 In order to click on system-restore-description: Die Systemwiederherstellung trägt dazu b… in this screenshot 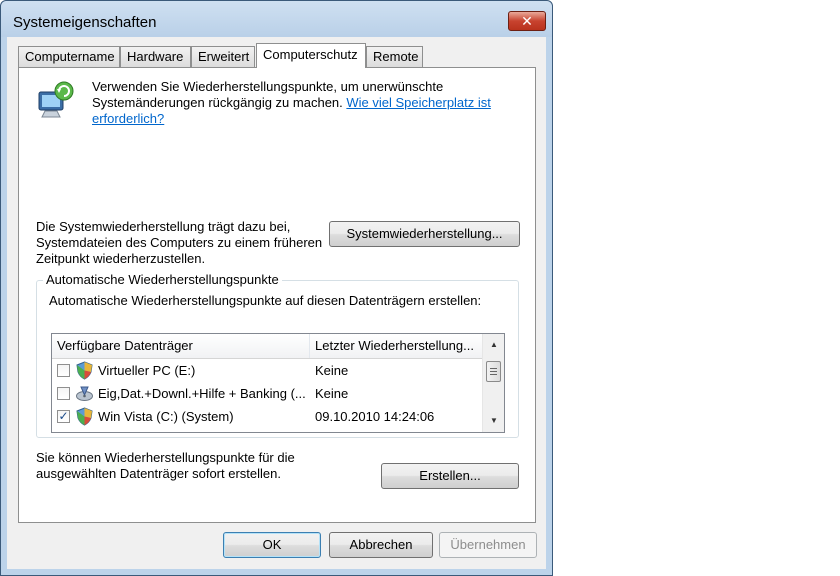, I will do `click(179, 242)`.